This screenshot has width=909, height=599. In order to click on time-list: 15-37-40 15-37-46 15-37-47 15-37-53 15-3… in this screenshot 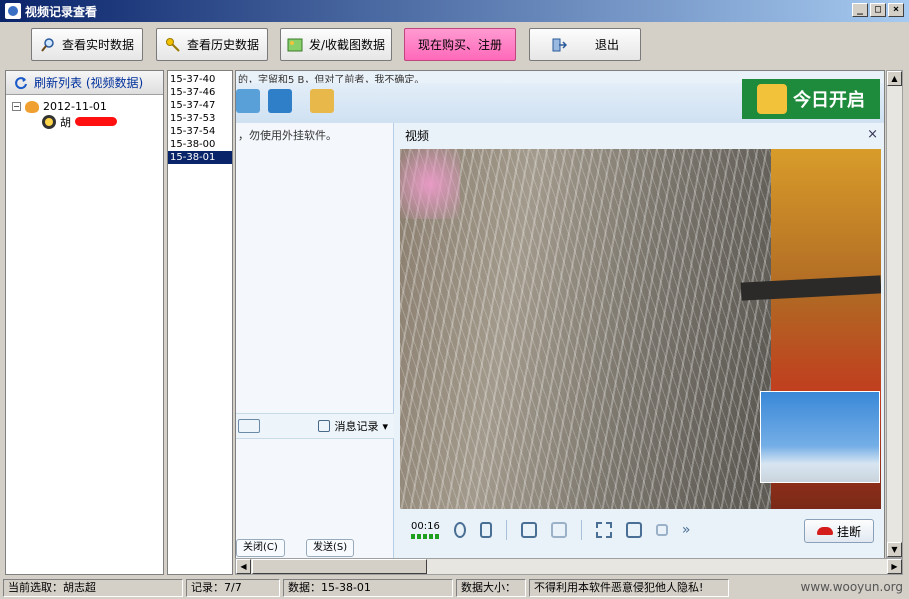, I will do `click(200, 322)`.